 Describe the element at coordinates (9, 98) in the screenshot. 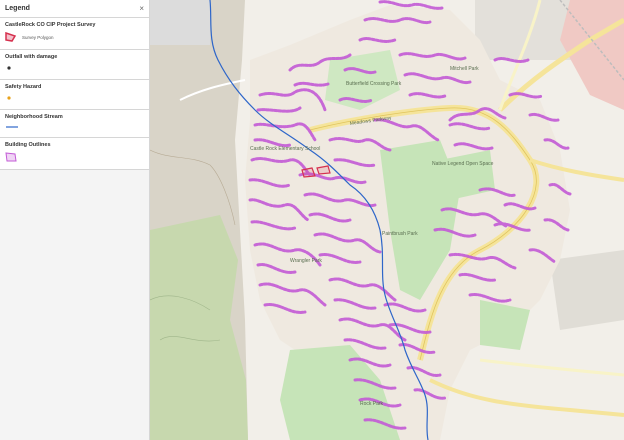

I see `hazard-dot-icon` at that location.